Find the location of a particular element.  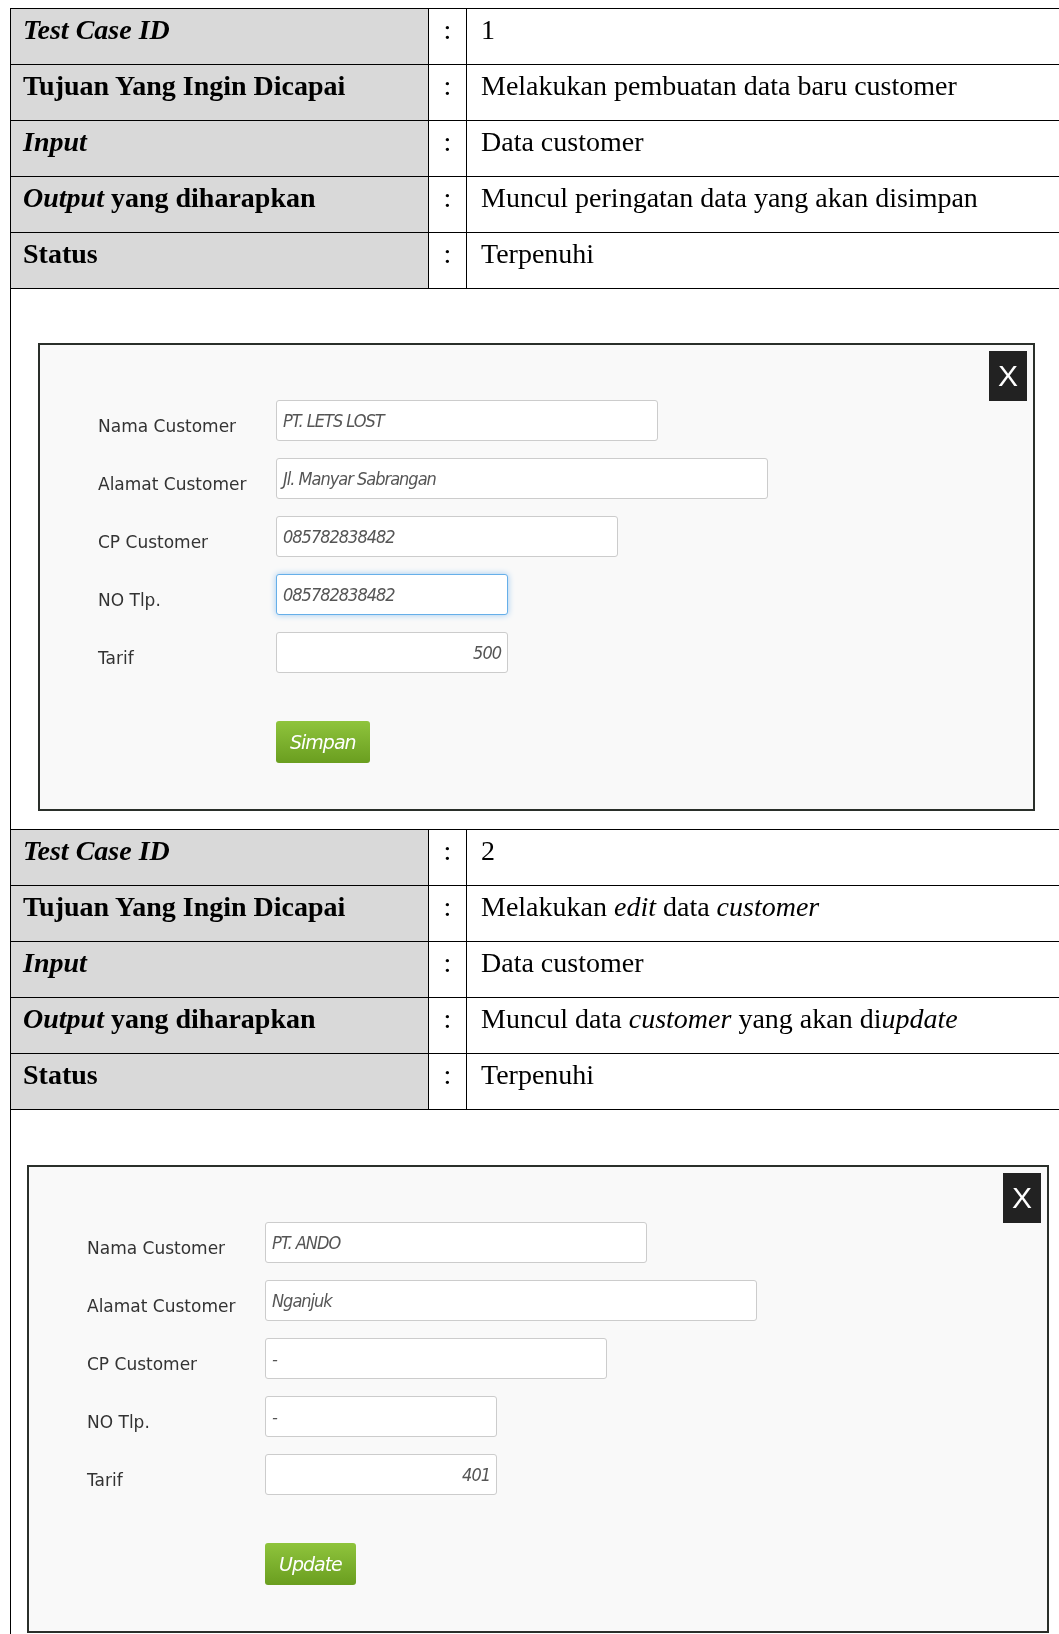

row-value: 1 is located at coordinates (488, 30).